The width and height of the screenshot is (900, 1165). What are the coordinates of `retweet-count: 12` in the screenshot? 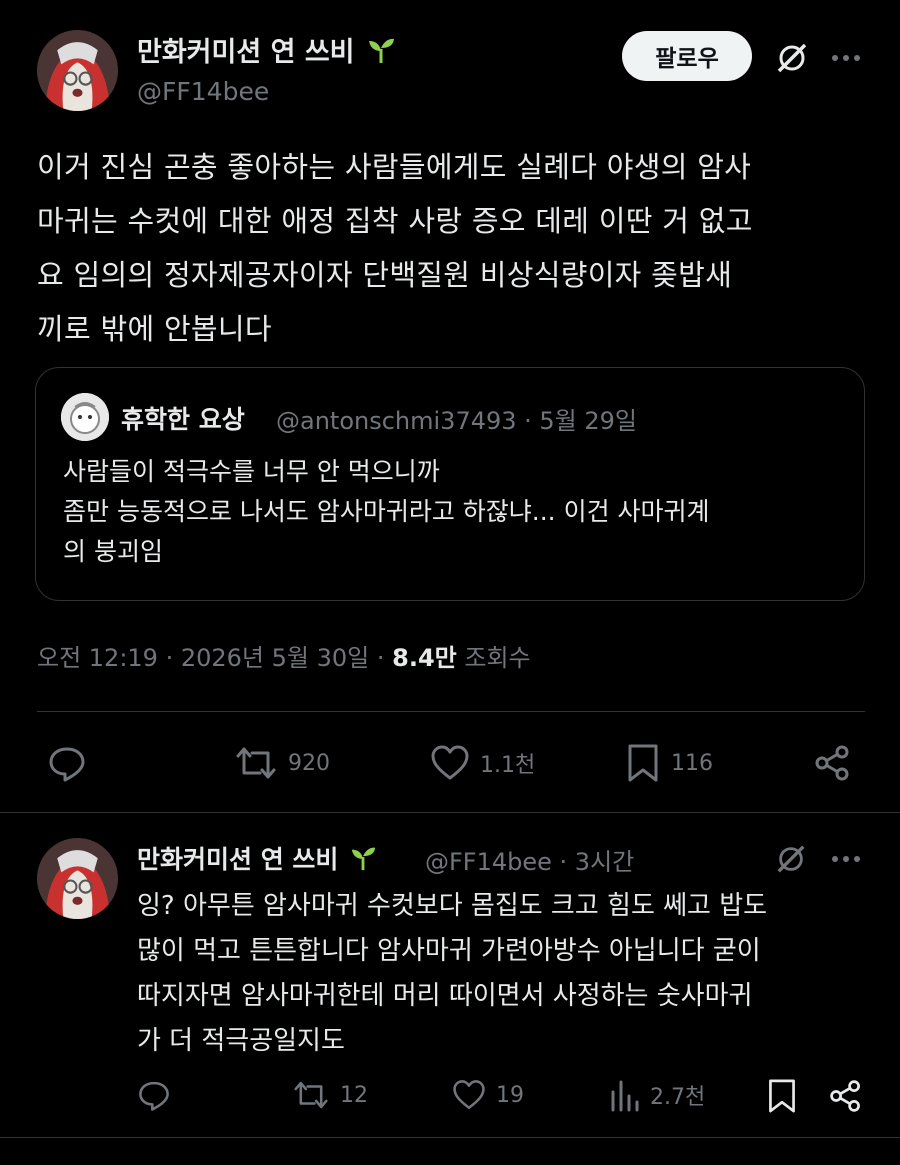 It's located at (354, 1095).